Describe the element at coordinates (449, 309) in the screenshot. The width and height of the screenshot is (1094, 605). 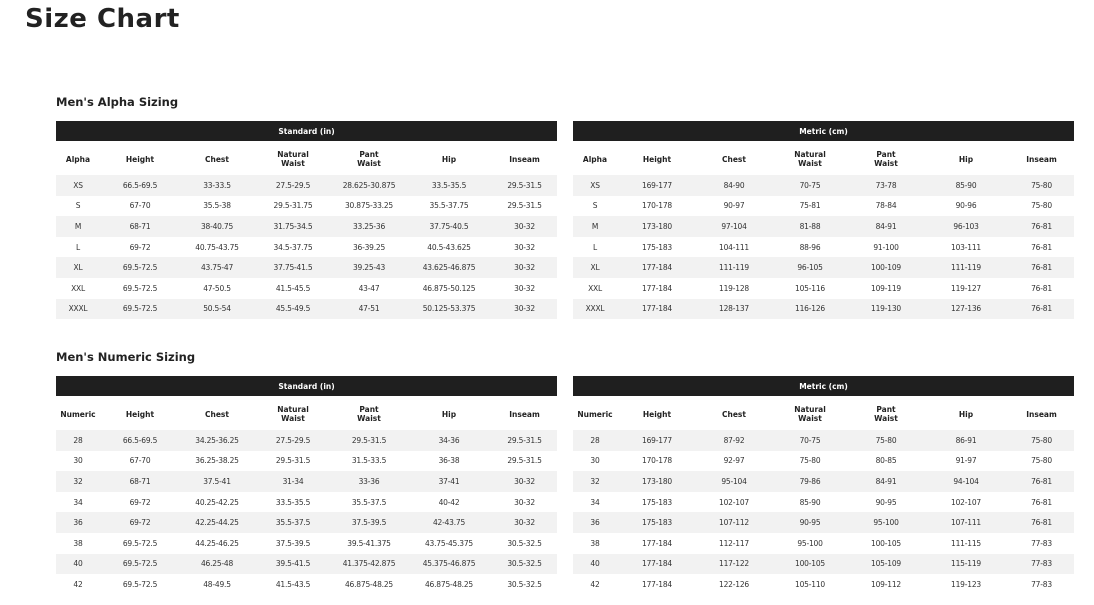
I see `table-cell: 50.125-53.375` at that location.